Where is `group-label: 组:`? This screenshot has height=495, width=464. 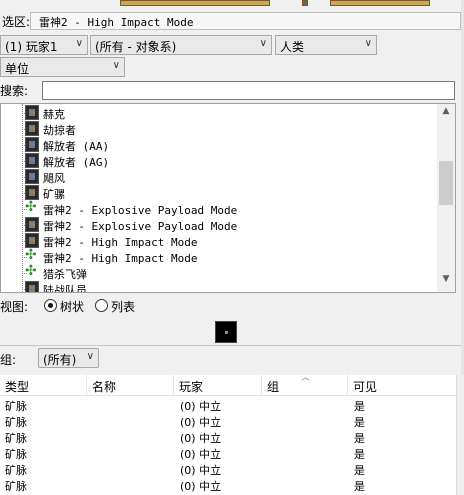 group-label: 组: is located at coordinates (8, 360).